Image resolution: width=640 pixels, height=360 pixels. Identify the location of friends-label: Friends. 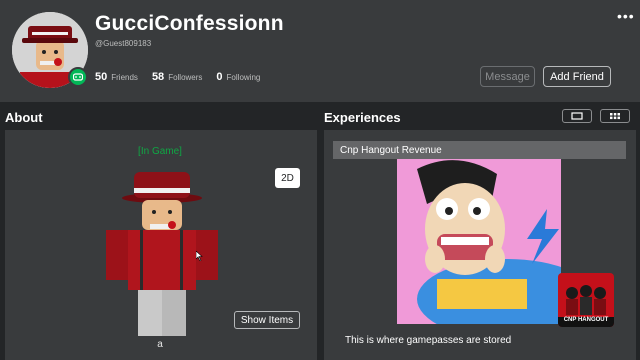
(124, 77).